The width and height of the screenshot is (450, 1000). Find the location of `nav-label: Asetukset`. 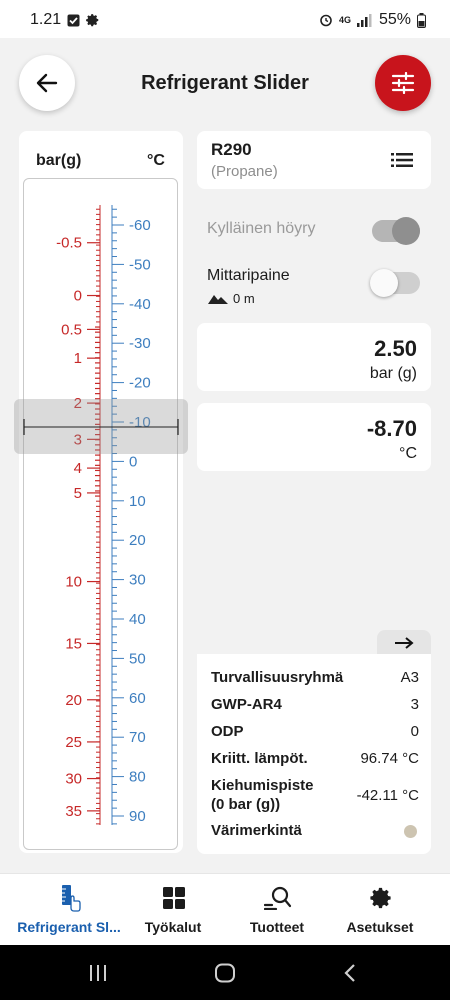

nav-label: Asetukset is located at coordinates (380, 927).